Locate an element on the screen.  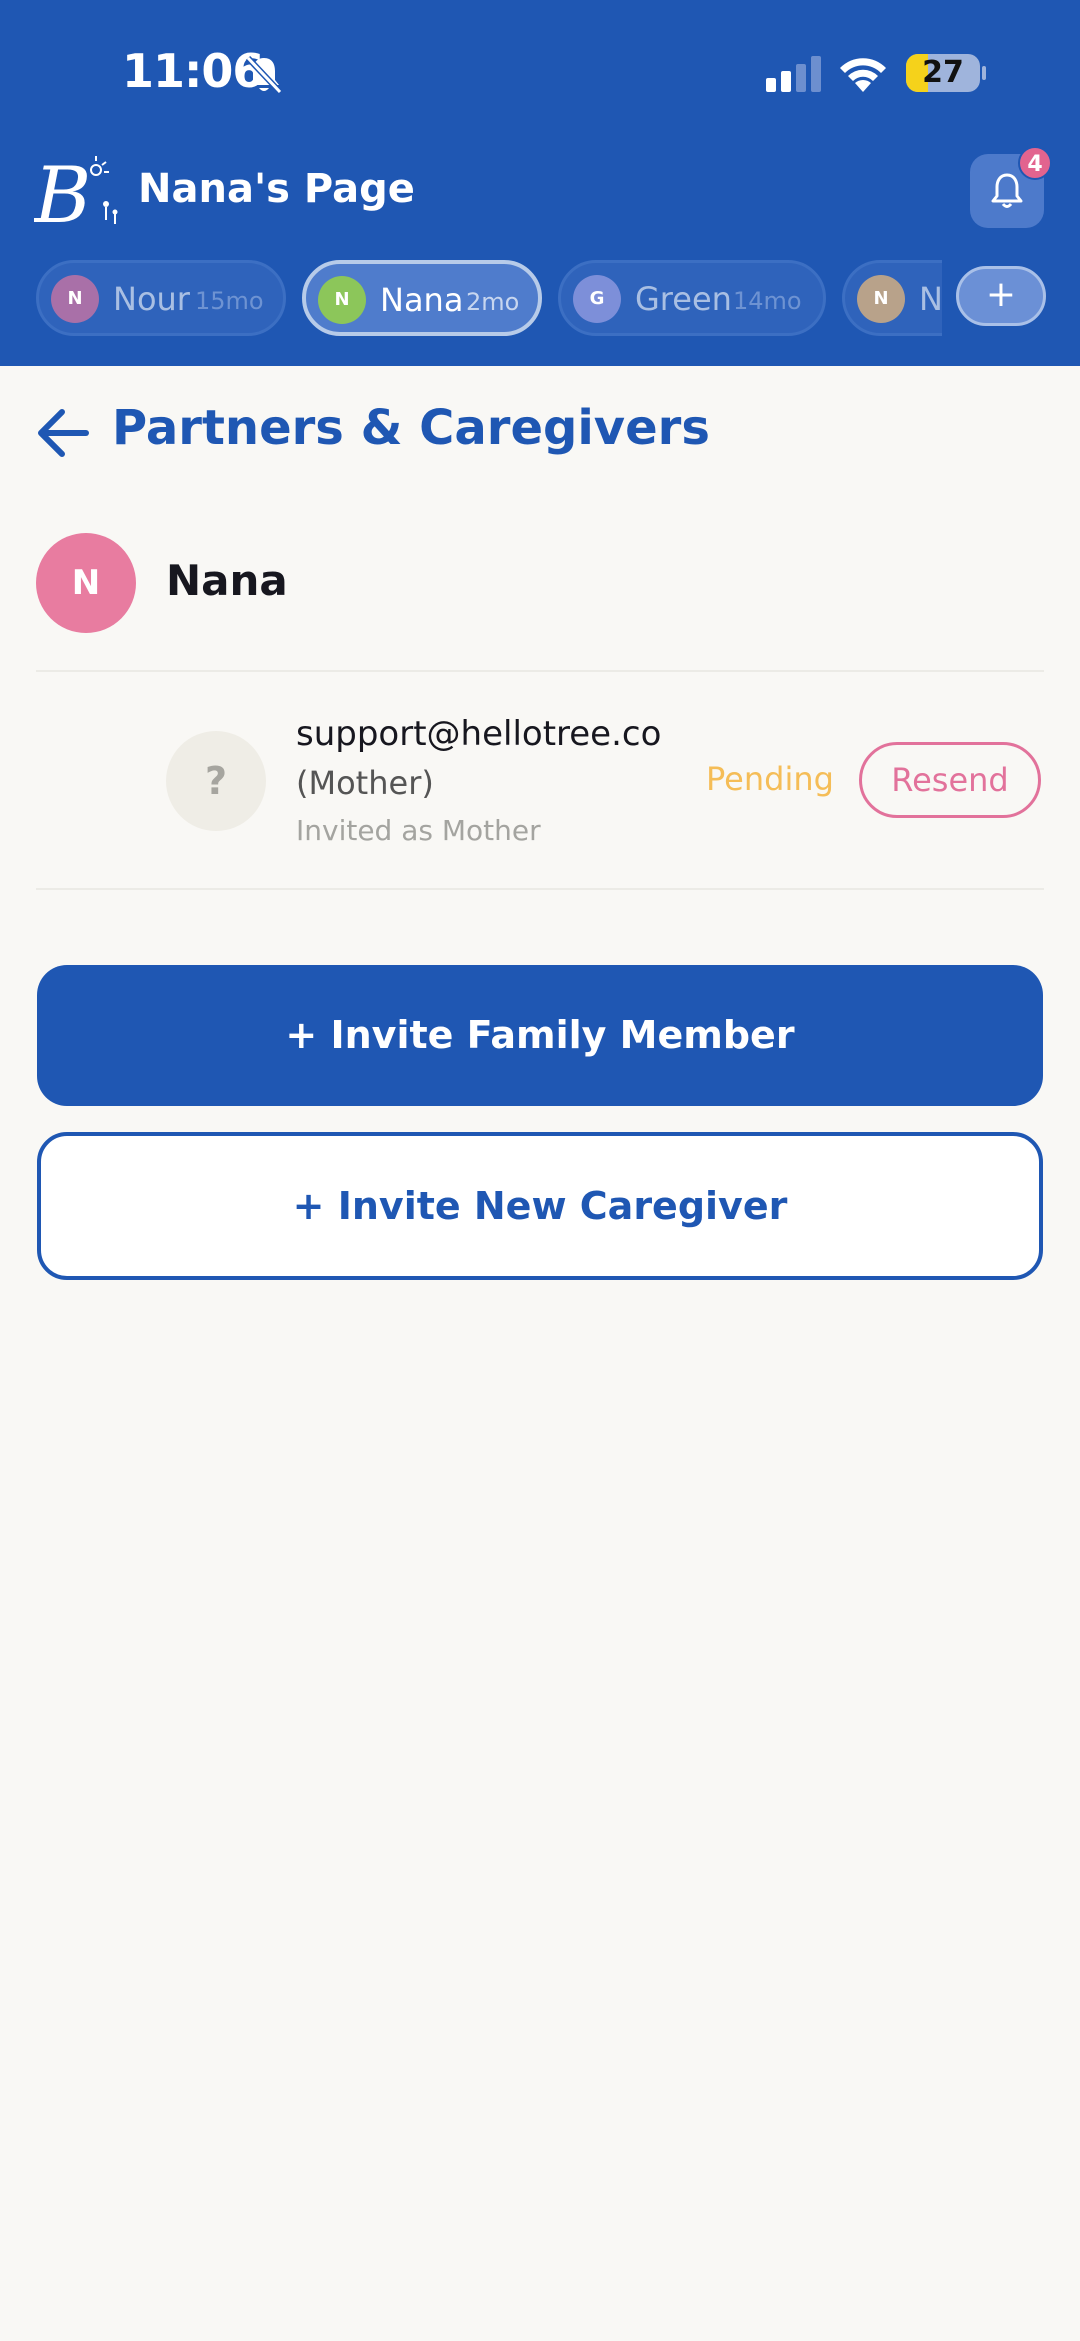
child-chip-green: G Green 14mo is located at coordinates (692, 298).